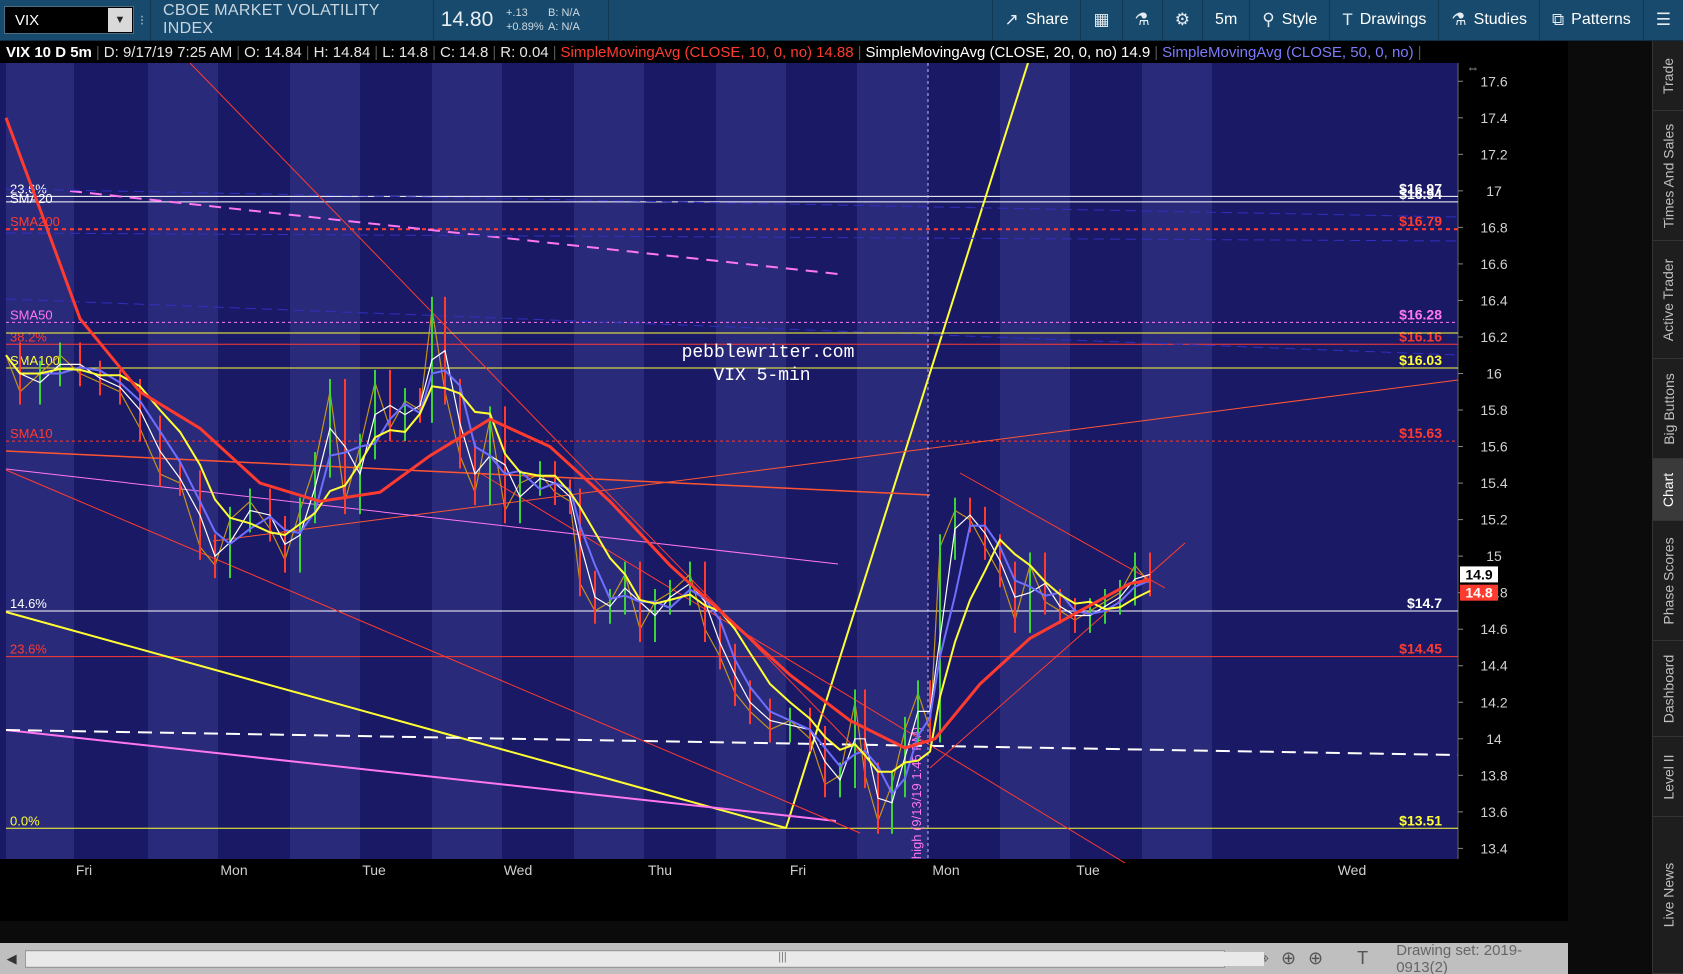  What do you see at coordinates (31, 314) in the screenshot?
I see `level-left-label: SMA50` at bounding box center [31, 314].